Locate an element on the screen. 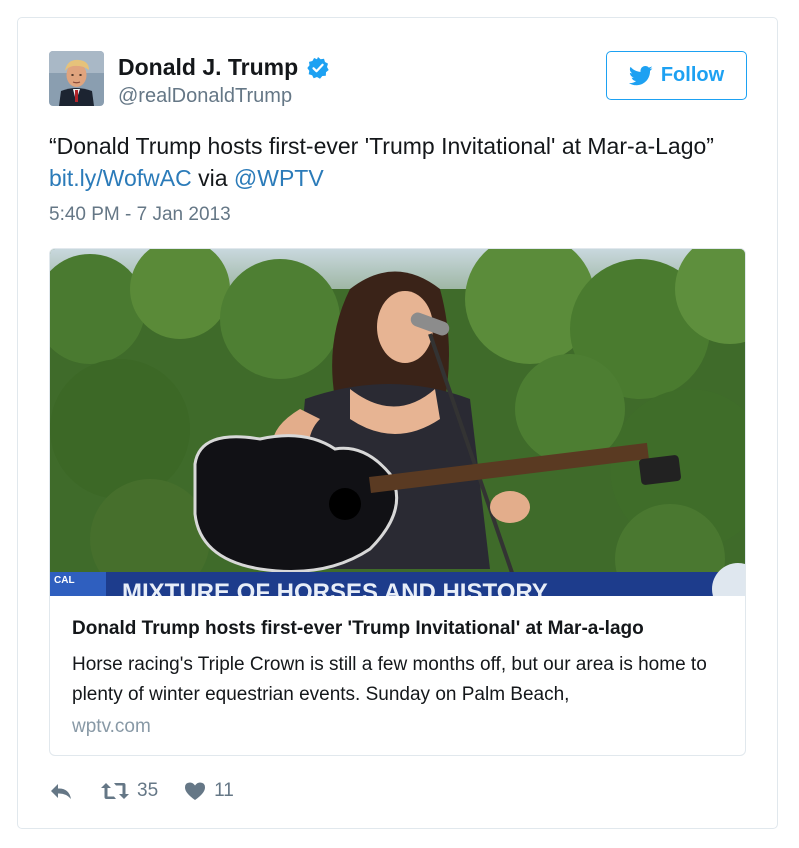 The width and height of the screenshot is (799, 848). screen-name: @realDonaldTrump is located at coordinates (205, 96).